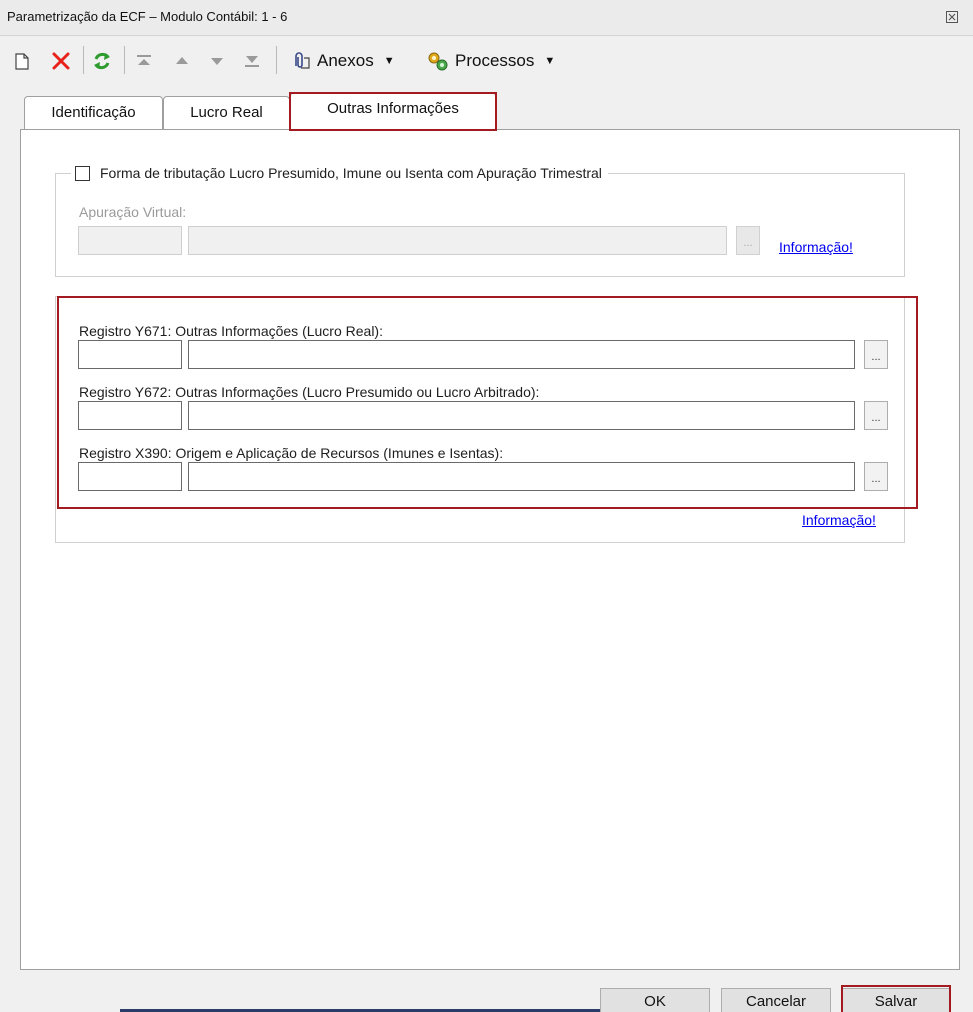  Describe the element at coordinates (816, 247) in the screenshot. I see `trimestral-info-link: Informação!` at that location.